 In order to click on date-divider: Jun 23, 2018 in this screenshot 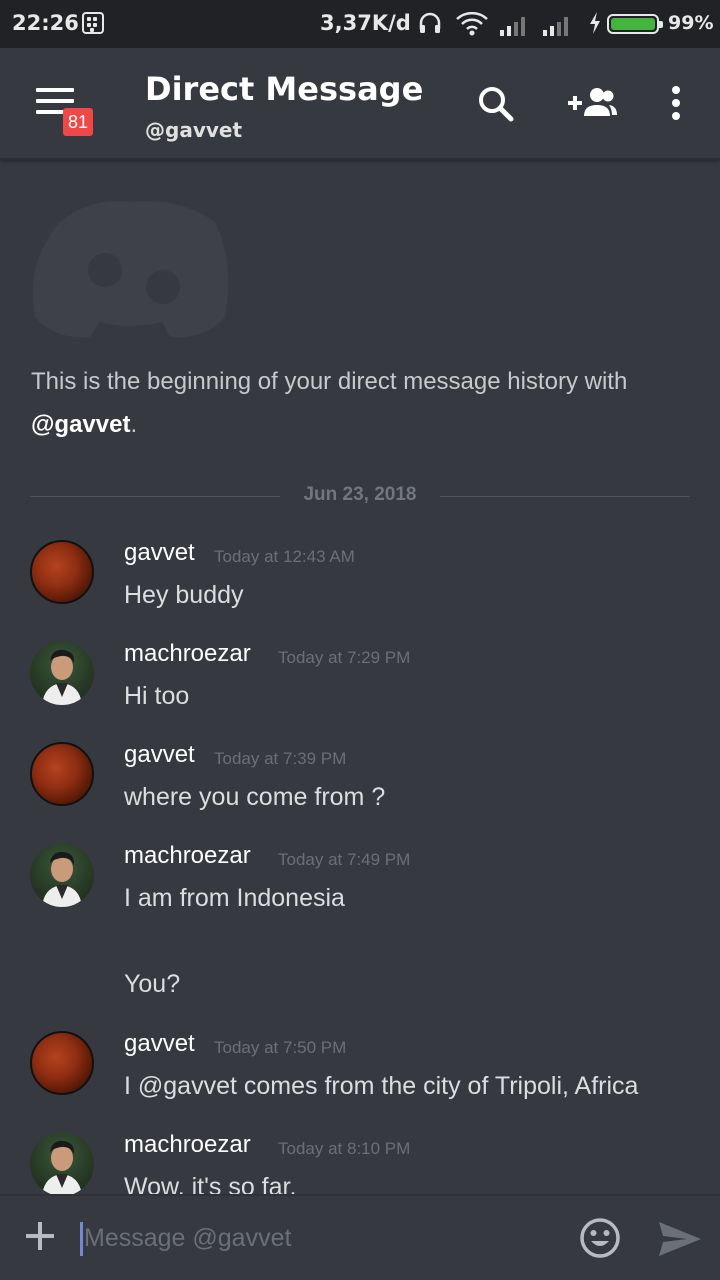, I will do `click(360, 497)`.